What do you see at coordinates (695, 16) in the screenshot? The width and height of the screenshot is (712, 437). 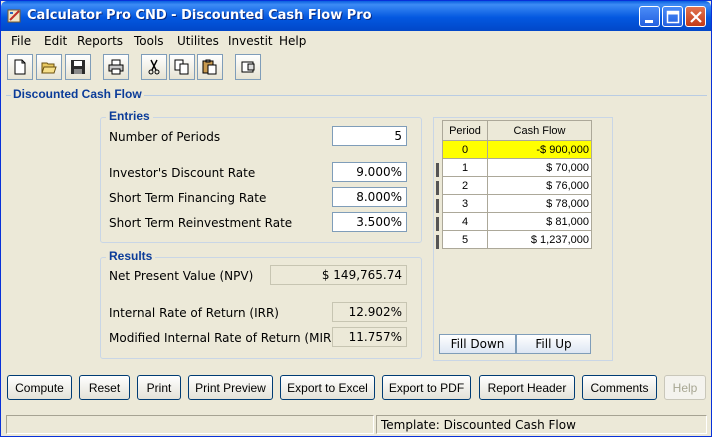 I see `close-button` at bounding box center [695, 16].